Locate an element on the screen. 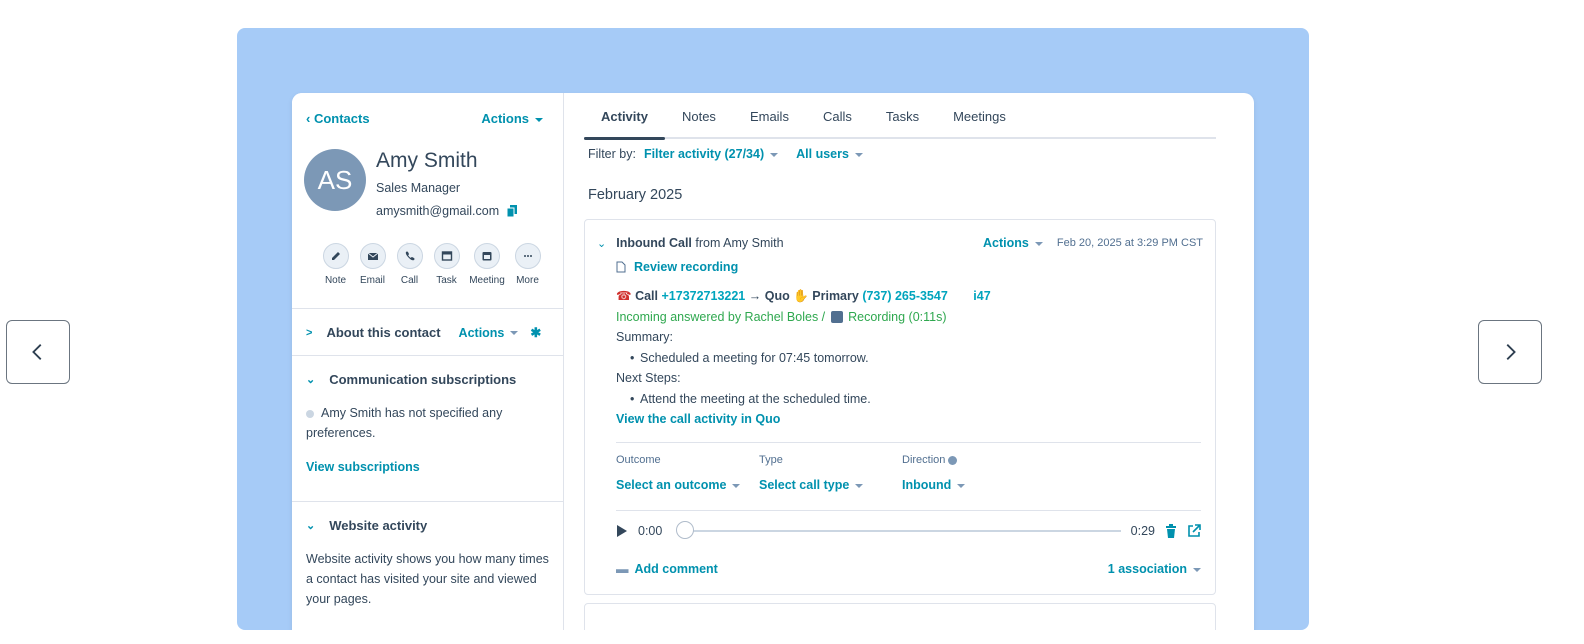 The height and width of the screenshot is (644, 1584). next-slide-button is located at coordinates (1510, 352).